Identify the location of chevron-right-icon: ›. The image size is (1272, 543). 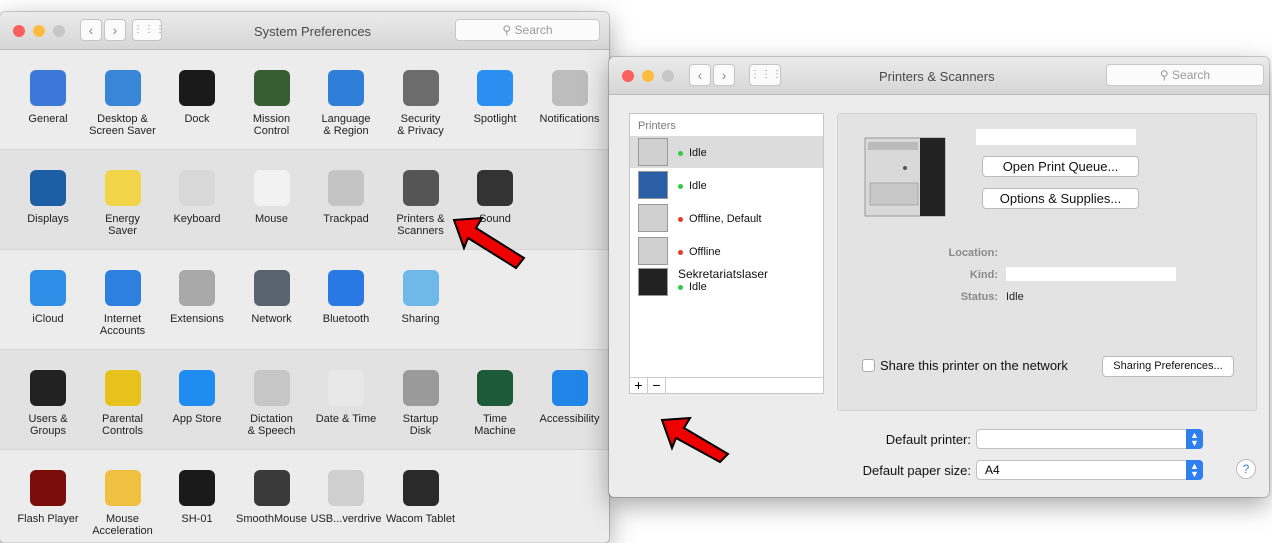
(115, 30).